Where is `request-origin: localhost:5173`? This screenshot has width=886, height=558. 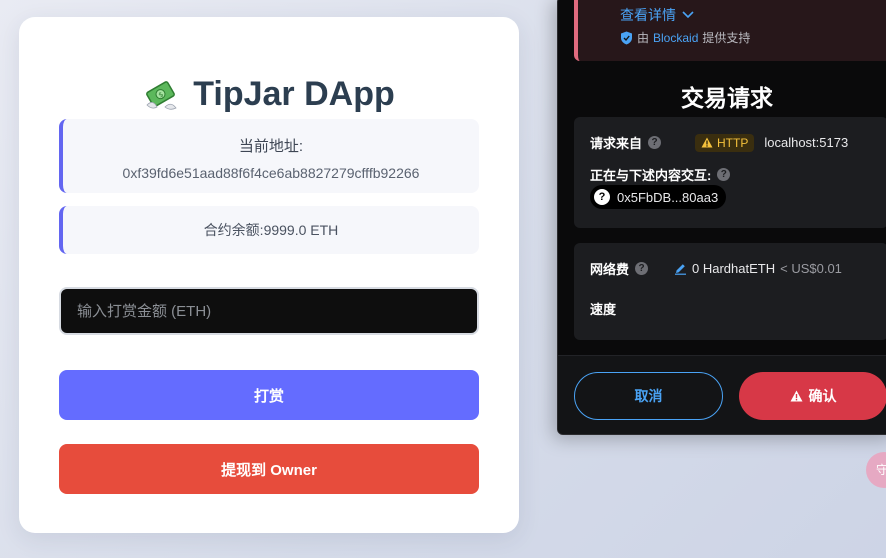
request-origin: localhost:5173 is located at coordinates (806, 142).